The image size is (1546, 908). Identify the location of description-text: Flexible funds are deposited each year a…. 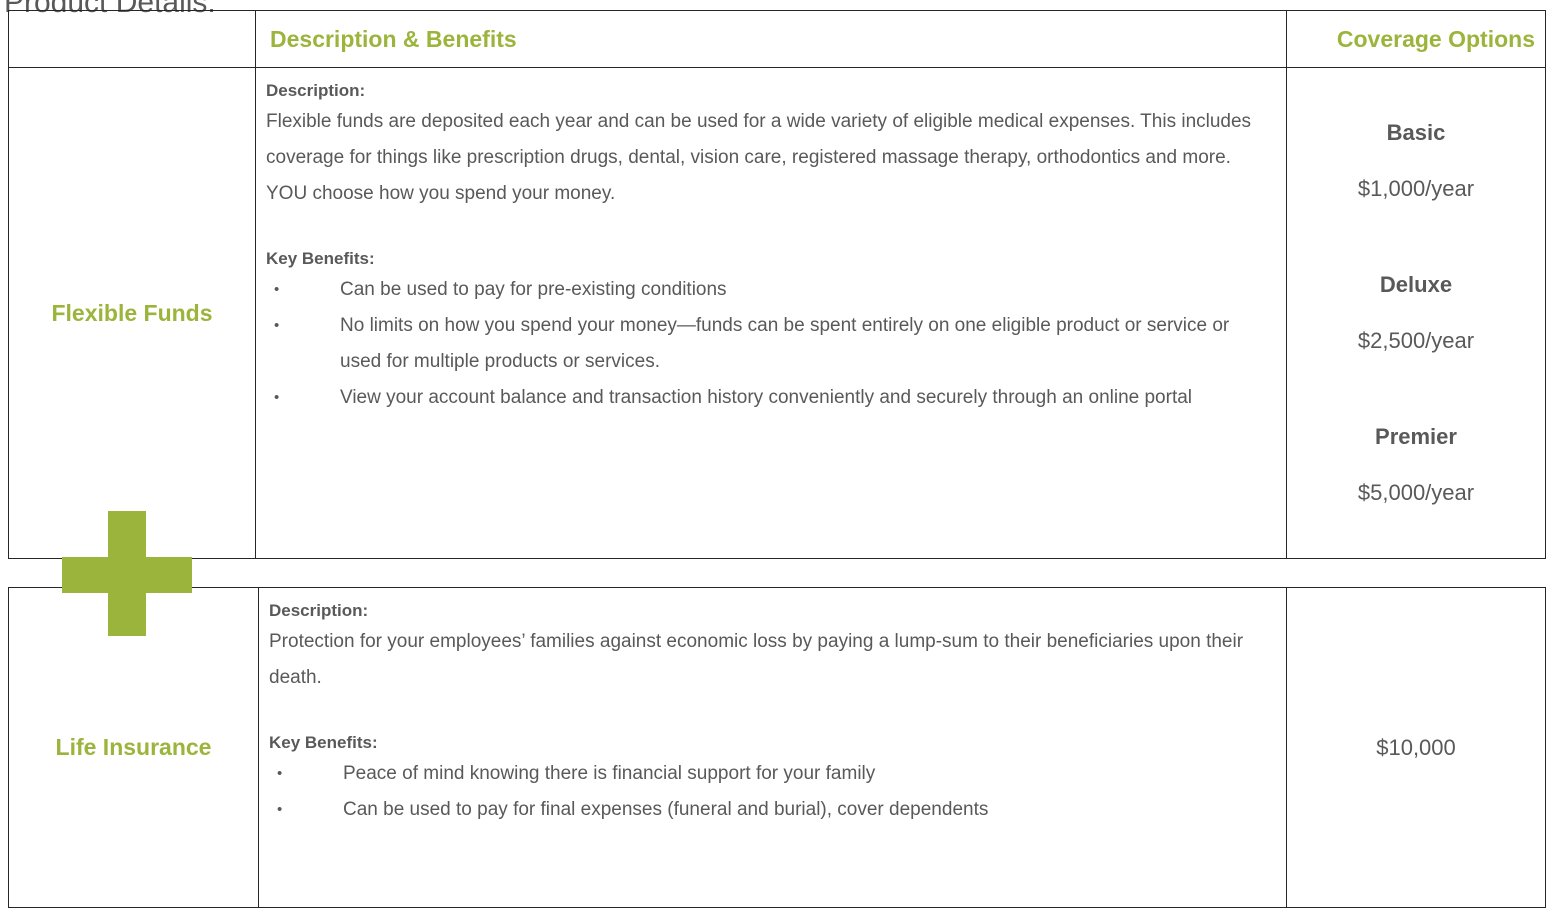
(759, 157).